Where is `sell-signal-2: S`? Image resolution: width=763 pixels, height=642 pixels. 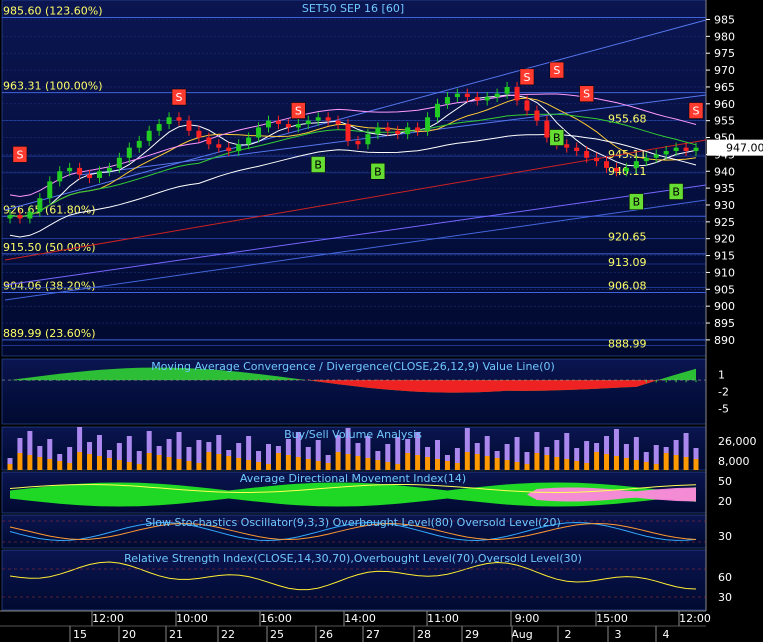 sell-signal-2: S is located at coordinates (298, 110).